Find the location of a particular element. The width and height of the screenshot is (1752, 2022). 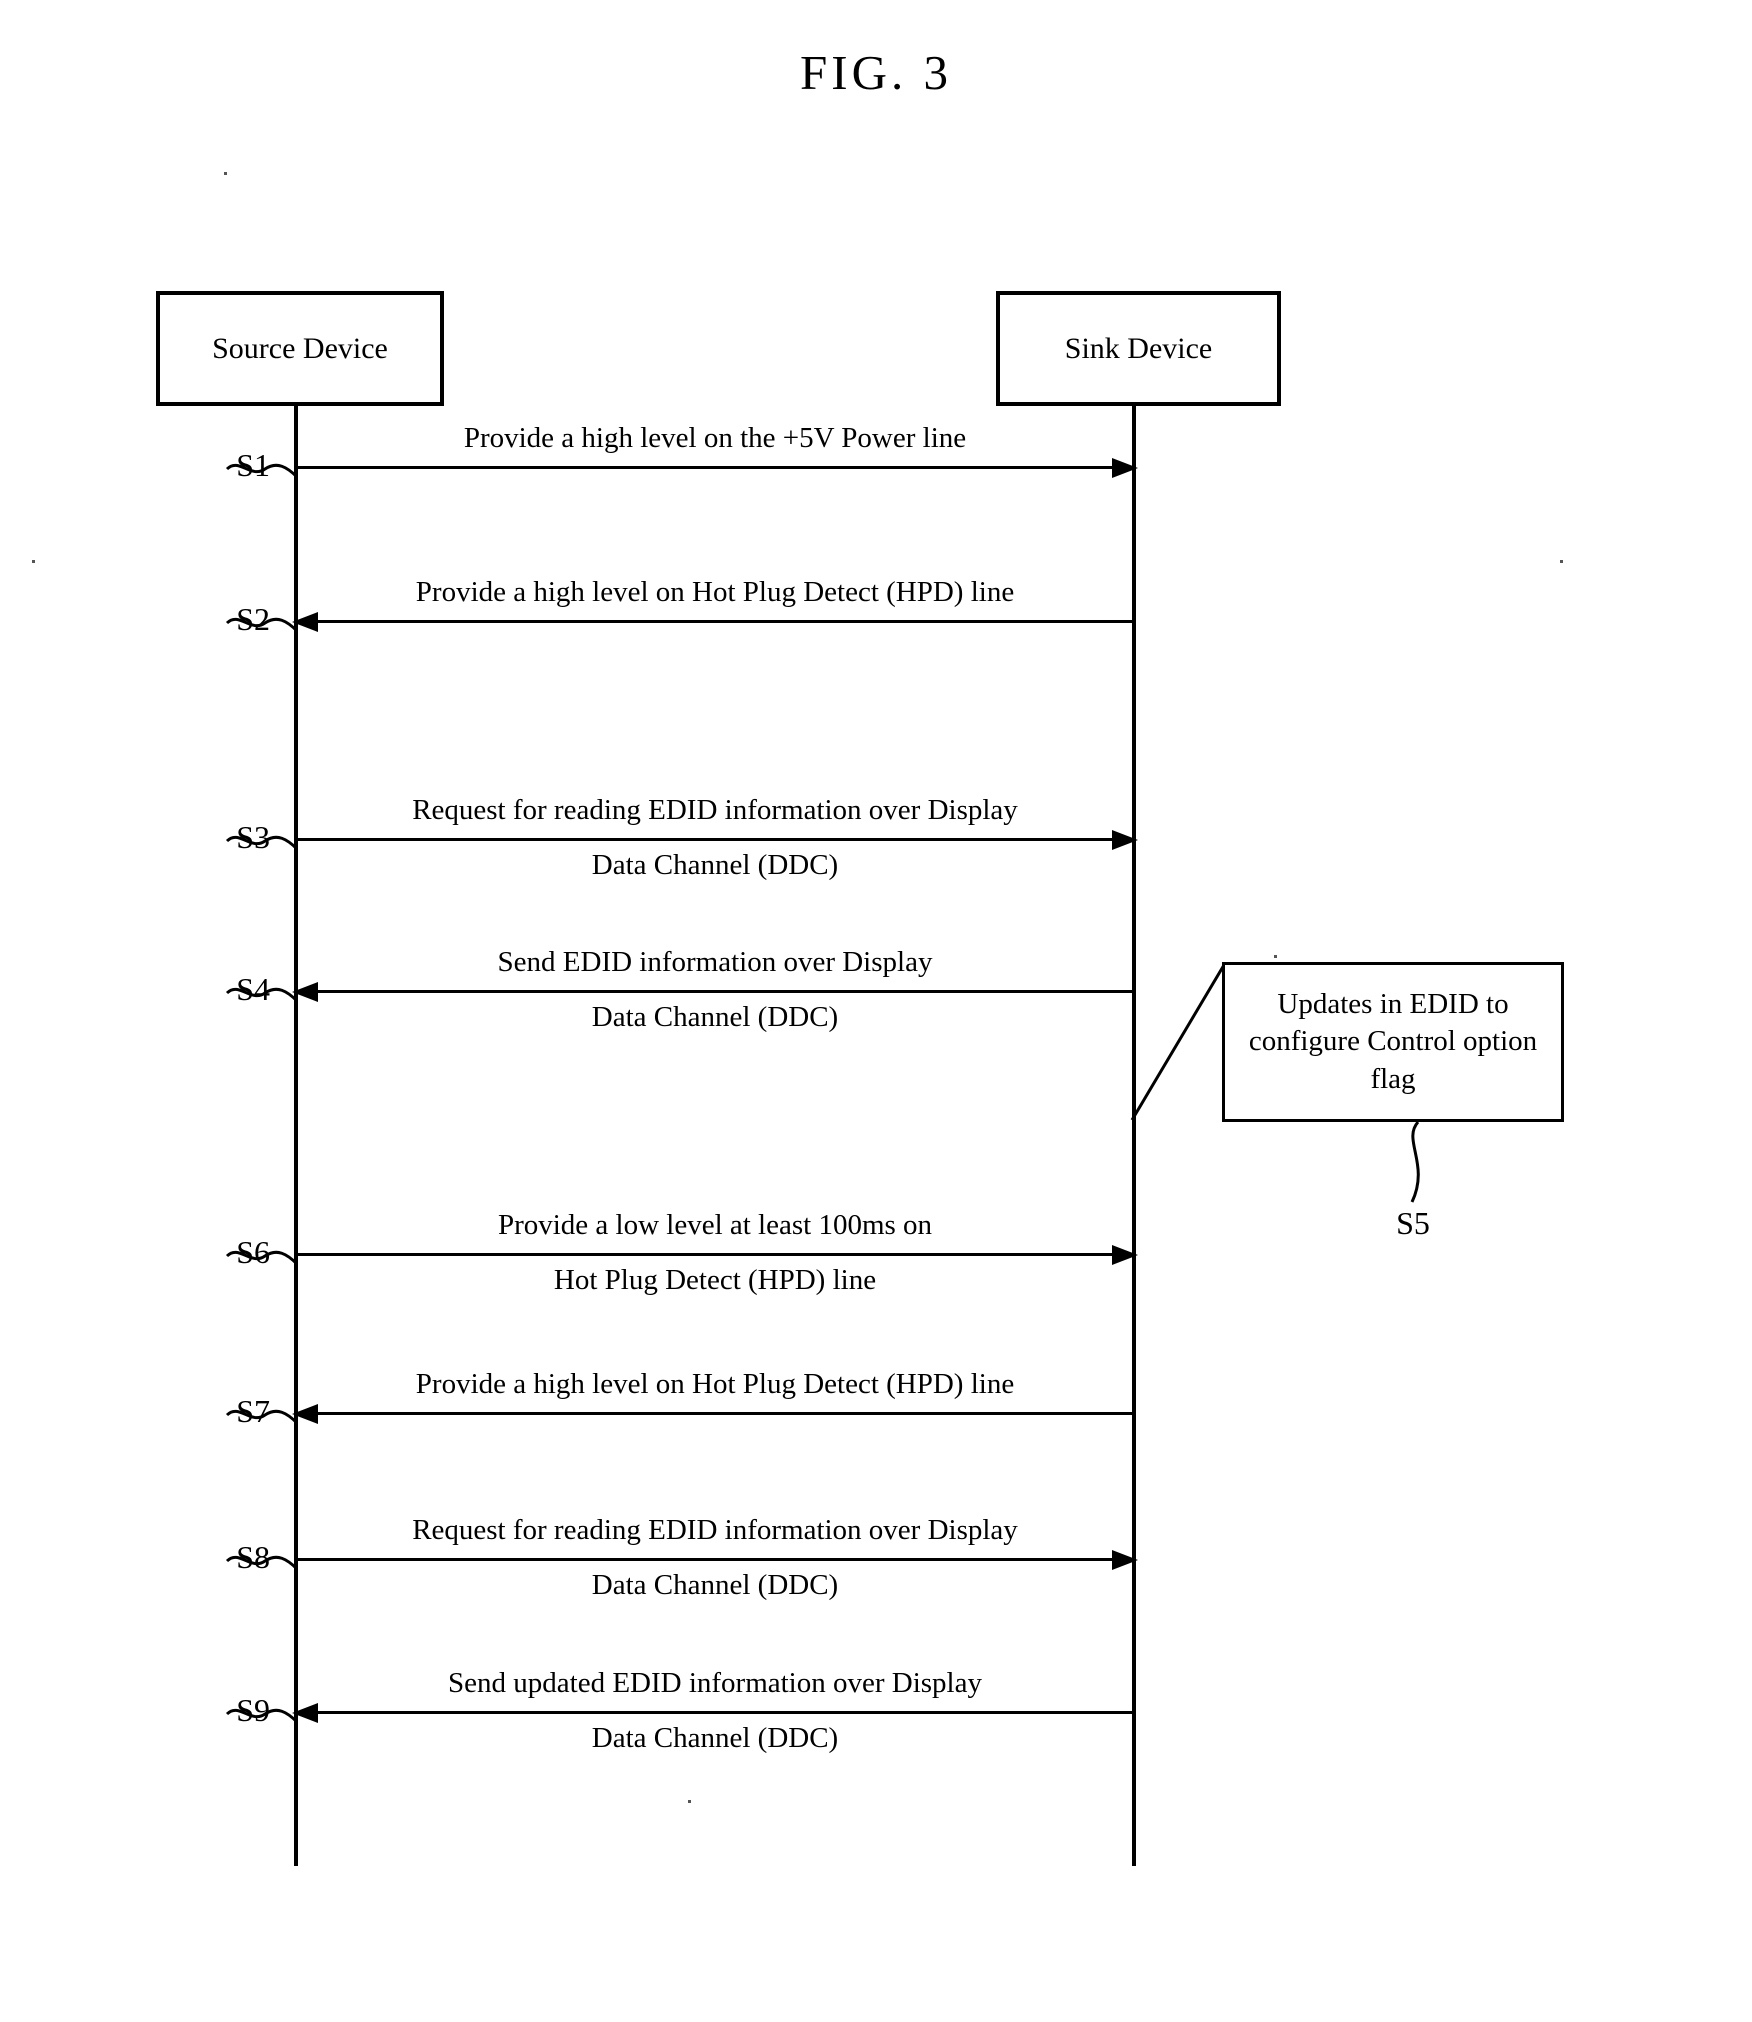

participant-label-sink: Sink Device is located at coordinates (1138, 348).